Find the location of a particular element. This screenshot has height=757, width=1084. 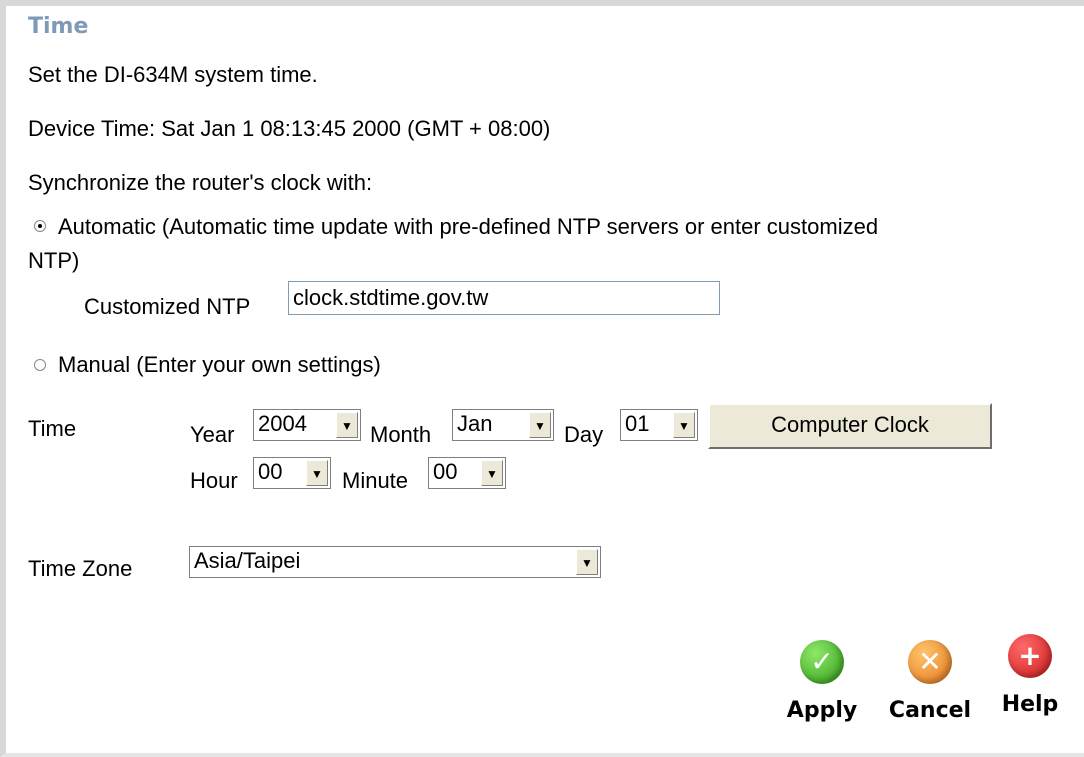

help-label: Help is located at coordinates (1030, 704).